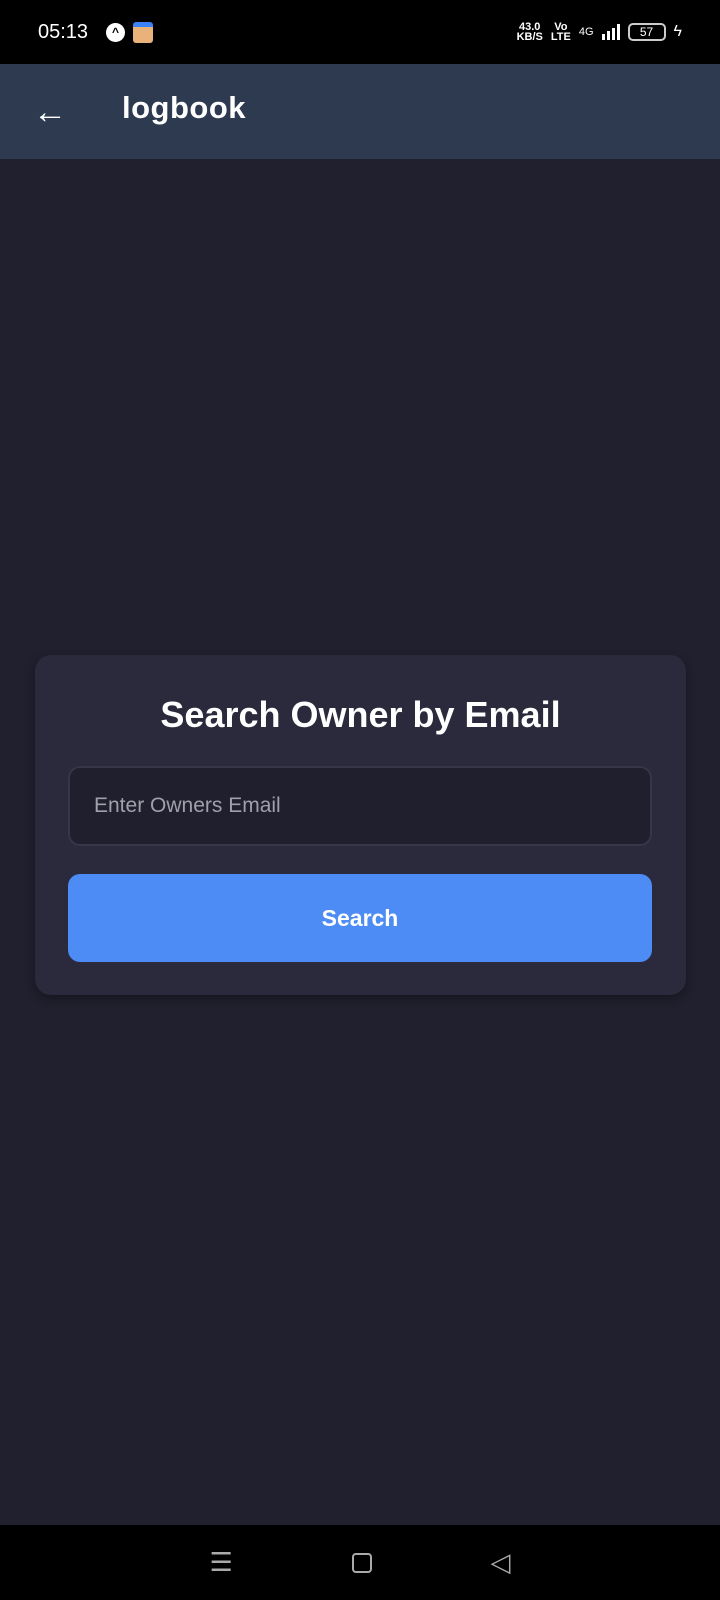 This screenshot has width=720, height=1600. I want to click on arrow-left-icon: ←, so click(50, 111).